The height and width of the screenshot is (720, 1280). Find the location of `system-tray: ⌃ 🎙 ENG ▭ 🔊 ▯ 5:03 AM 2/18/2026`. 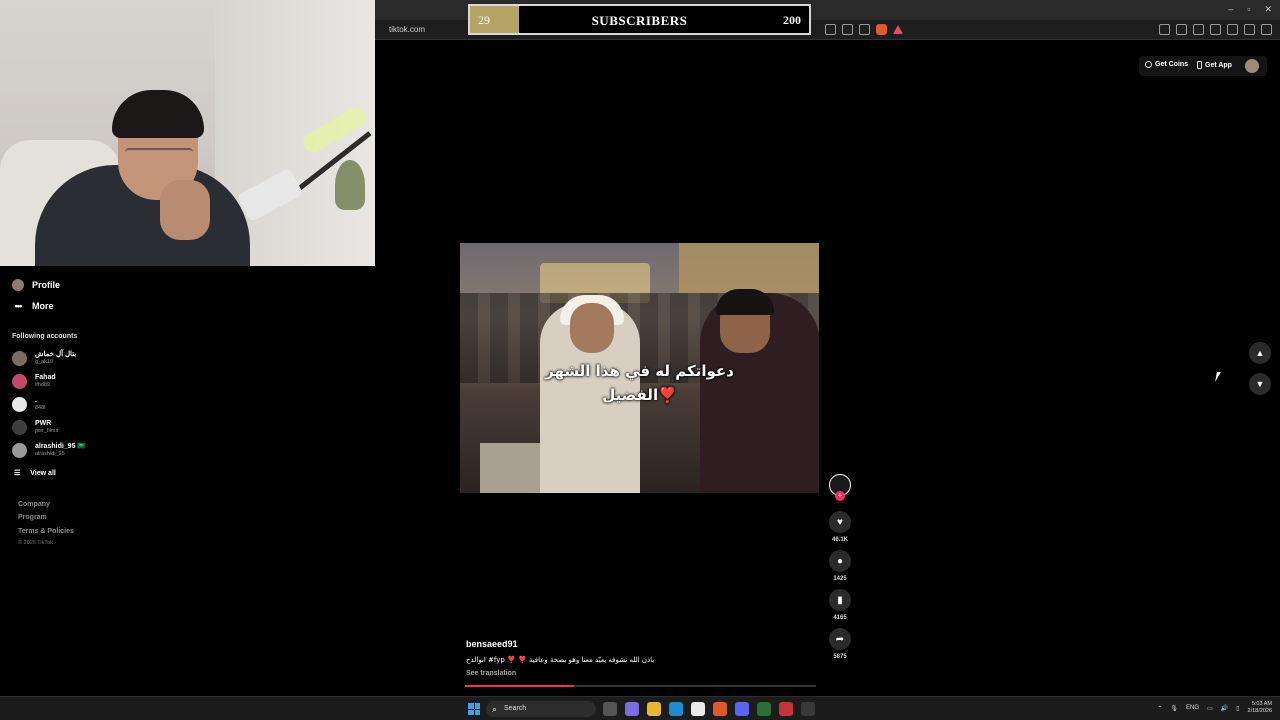

system-tray: ⌃ 🎙 ENG ▭ 🔊 ▯ 5:03 AM 2/18/2026 is located at coordinates (1214, 708).